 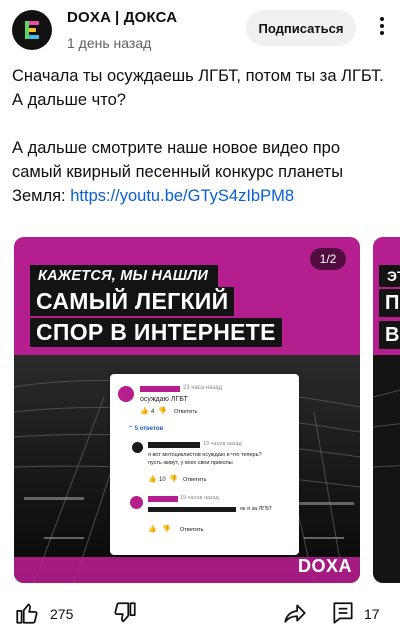 I want to click on comment-count: 17, so click(x=372, y=614).